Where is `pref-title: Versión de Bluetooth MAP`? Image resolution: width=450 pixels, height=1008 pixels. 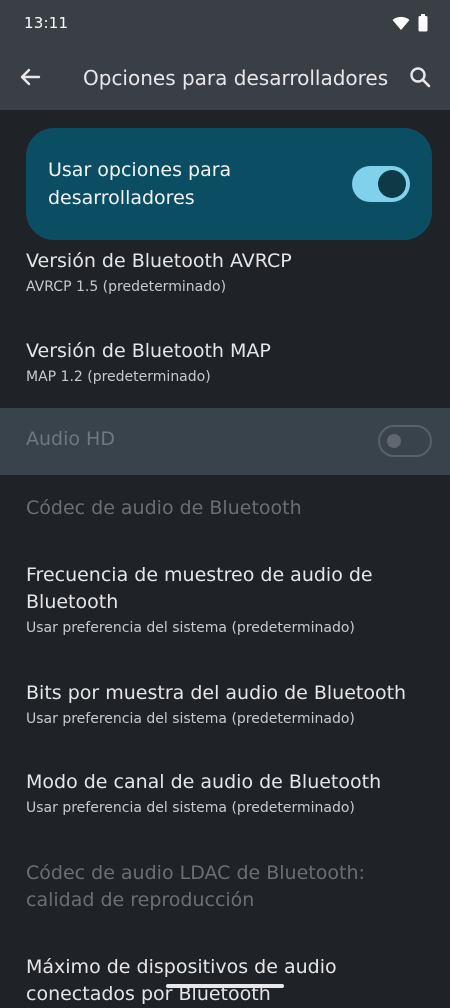
pref-title: Versión de Bluetooth MAP is located at coordinates (148, 351).